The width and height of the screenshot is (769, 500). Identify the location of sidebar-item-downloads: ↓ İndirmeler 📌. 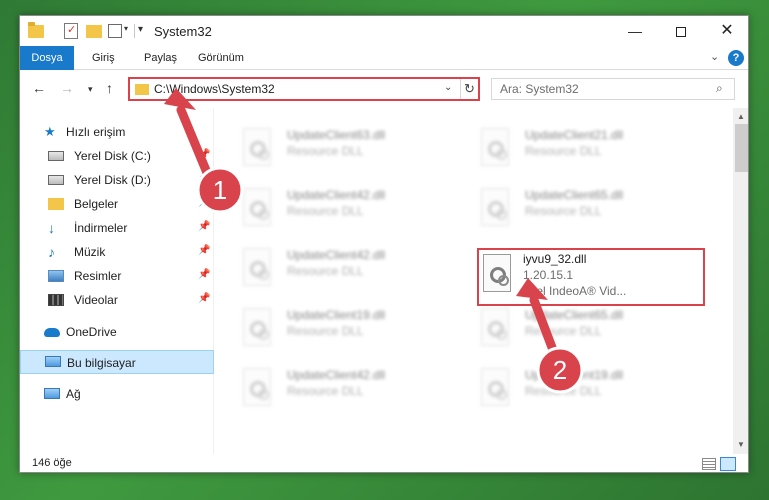
(117, 228).